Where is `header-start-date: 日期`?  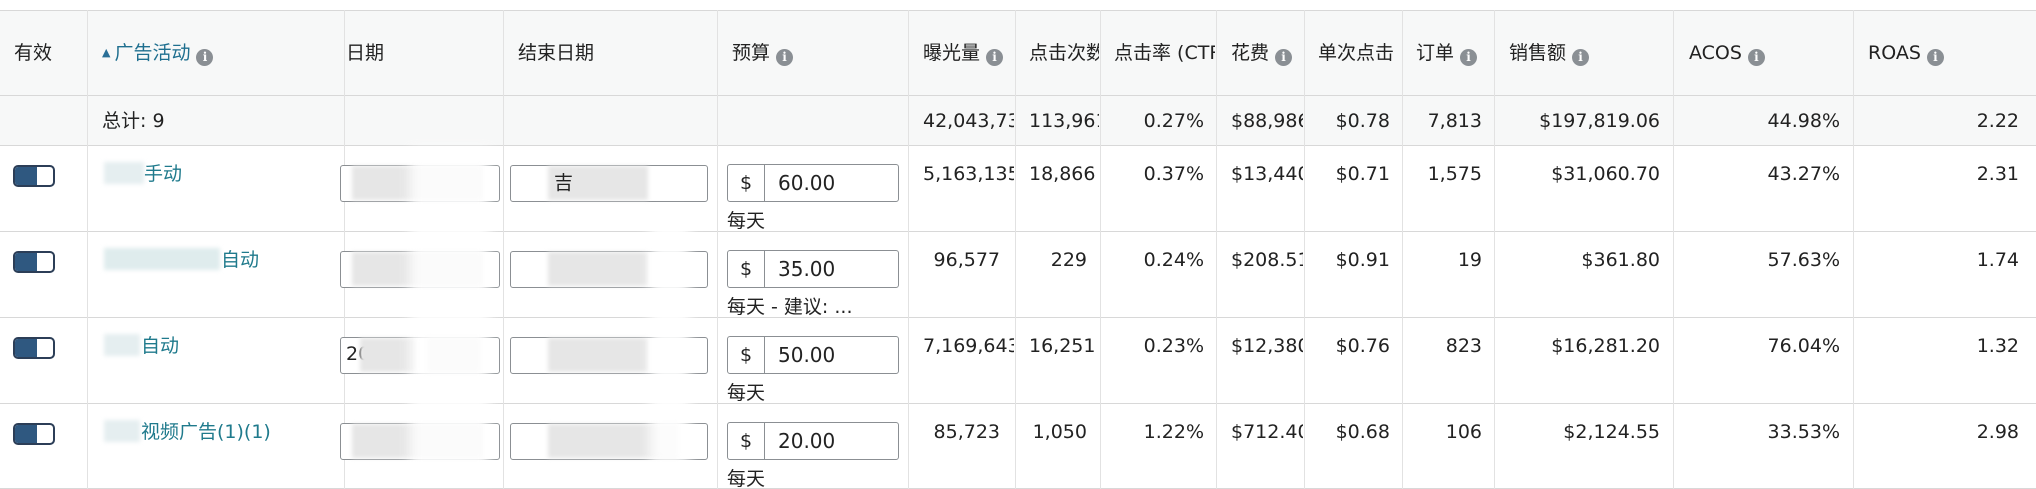
header-start-date: 日期 is located at coordinates (365, 53).